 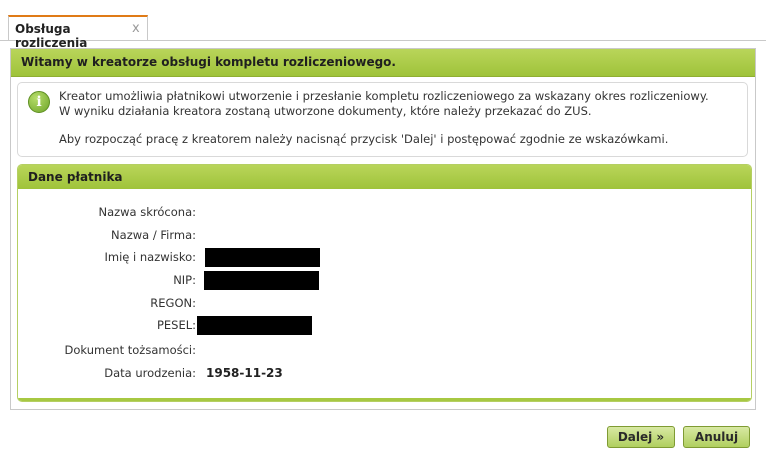 I want to click on birth-date-value: 1958-11-23, so click(x=244, y=373).